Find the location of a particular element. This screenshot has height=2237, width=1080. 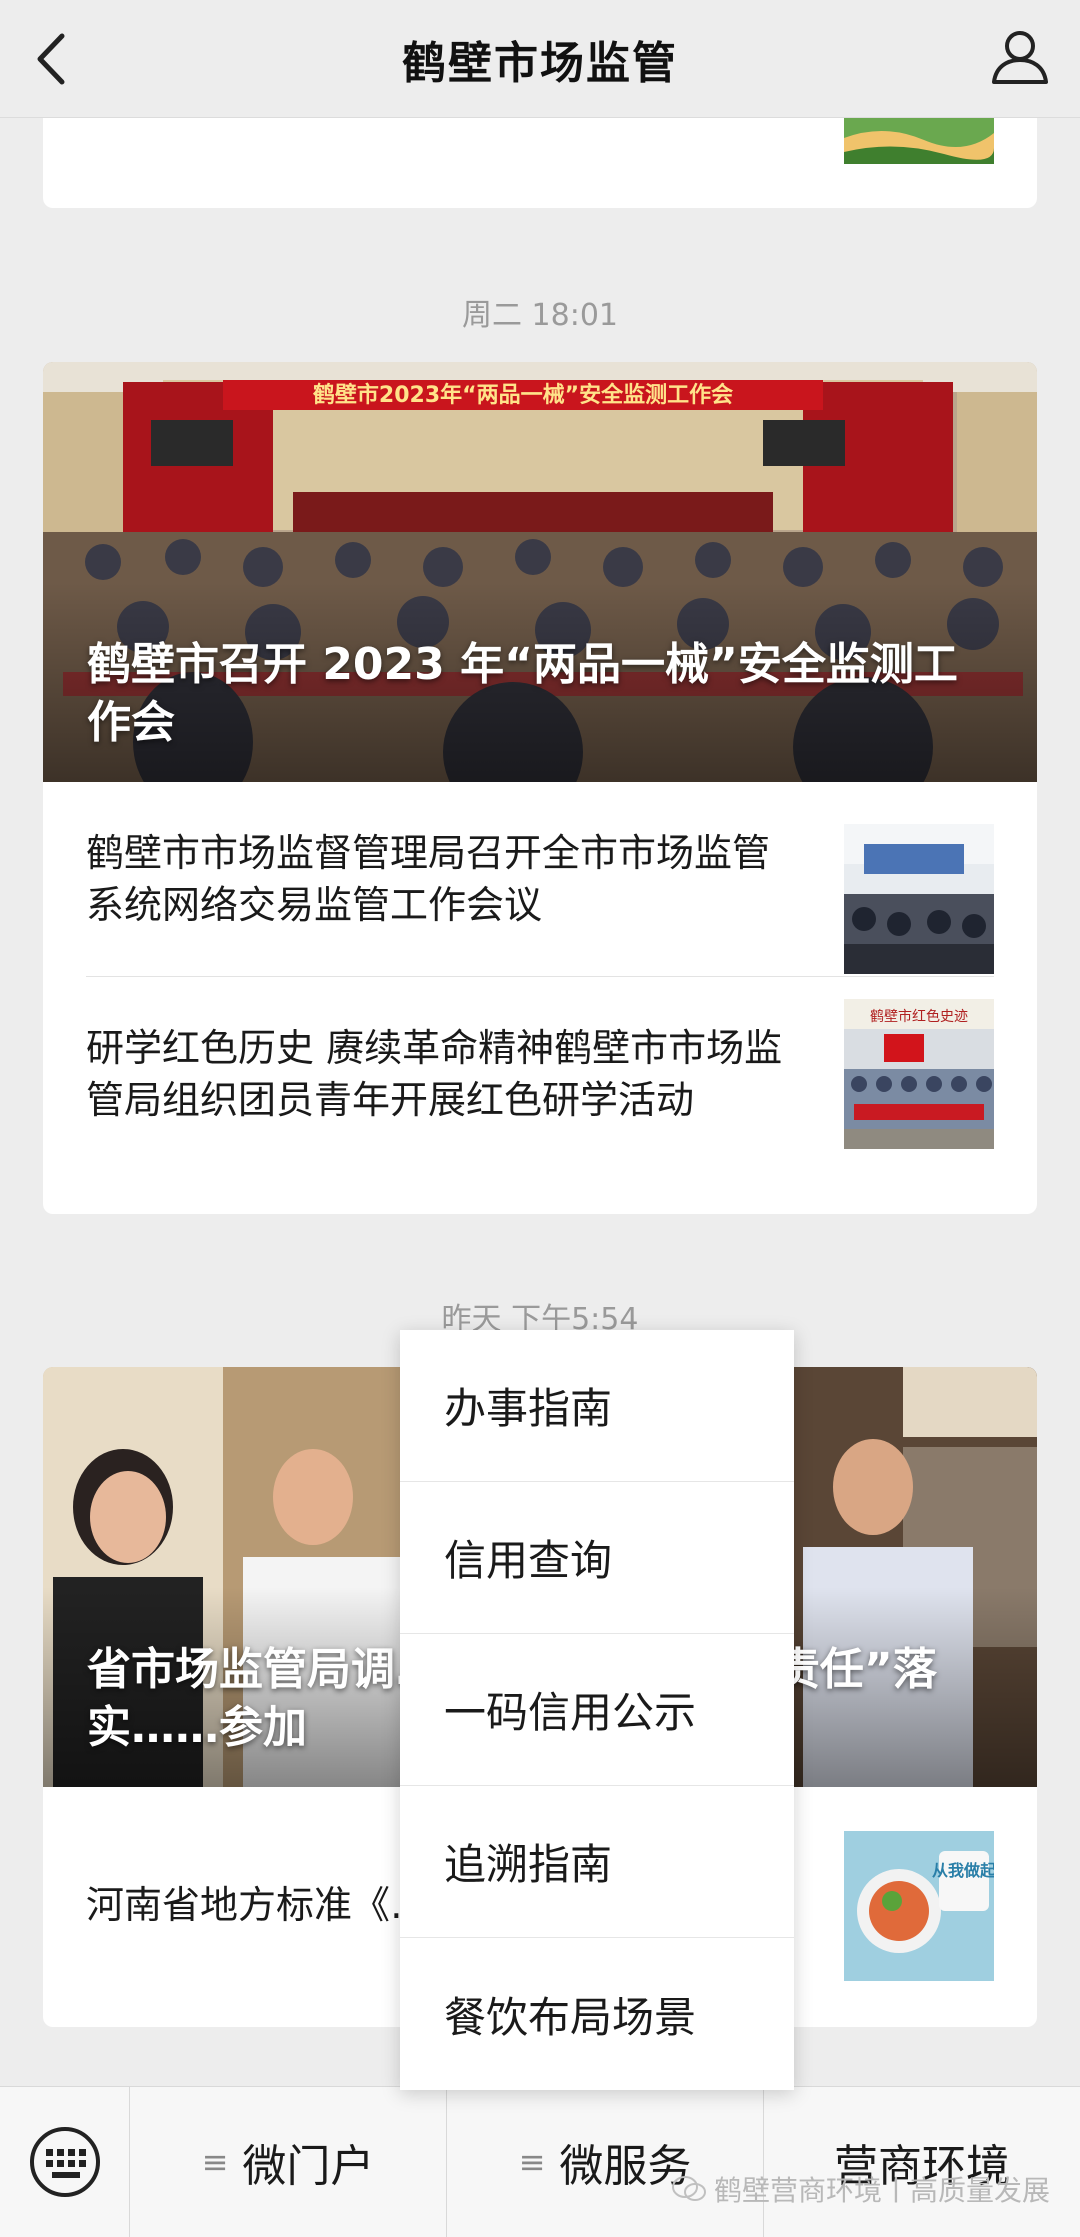

menu-item-traceability-guide: 追溯指南 is located at coordinates (597, 1862).